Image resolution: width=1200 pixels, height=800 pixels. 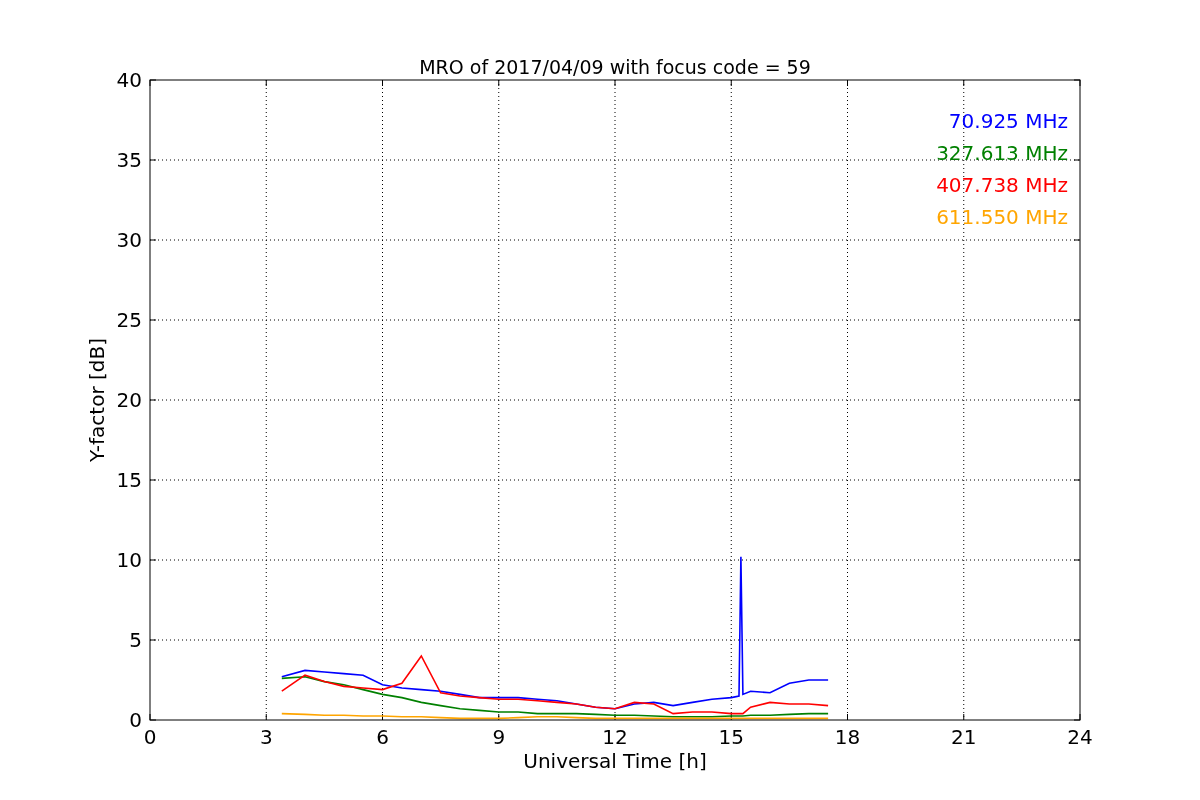 I want to click on y-axis-label: Y-factor [dB], so click(x=97, y=400).